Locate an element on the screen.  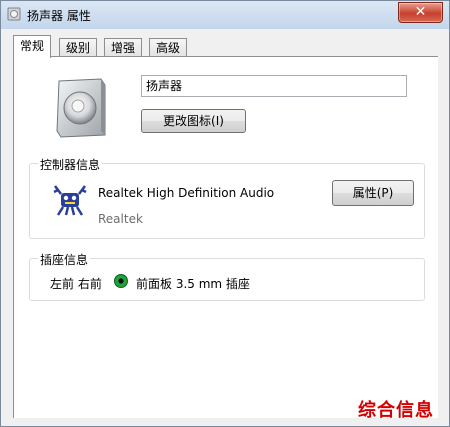
jack-info-title: 插座信息 is located at coordinates (64, 259).